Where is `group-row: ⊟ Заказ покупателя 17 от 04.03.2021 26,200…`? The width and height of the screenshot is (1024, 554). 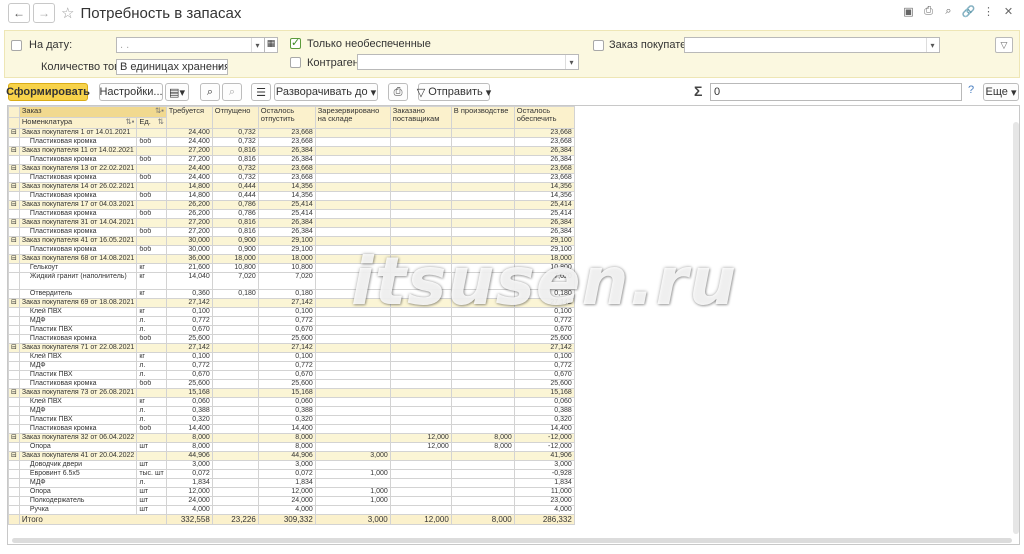
group-row: ⊟ Заказ покупателя 17 от 04.03.2021 26,200… is located at coordinates (291, 205).